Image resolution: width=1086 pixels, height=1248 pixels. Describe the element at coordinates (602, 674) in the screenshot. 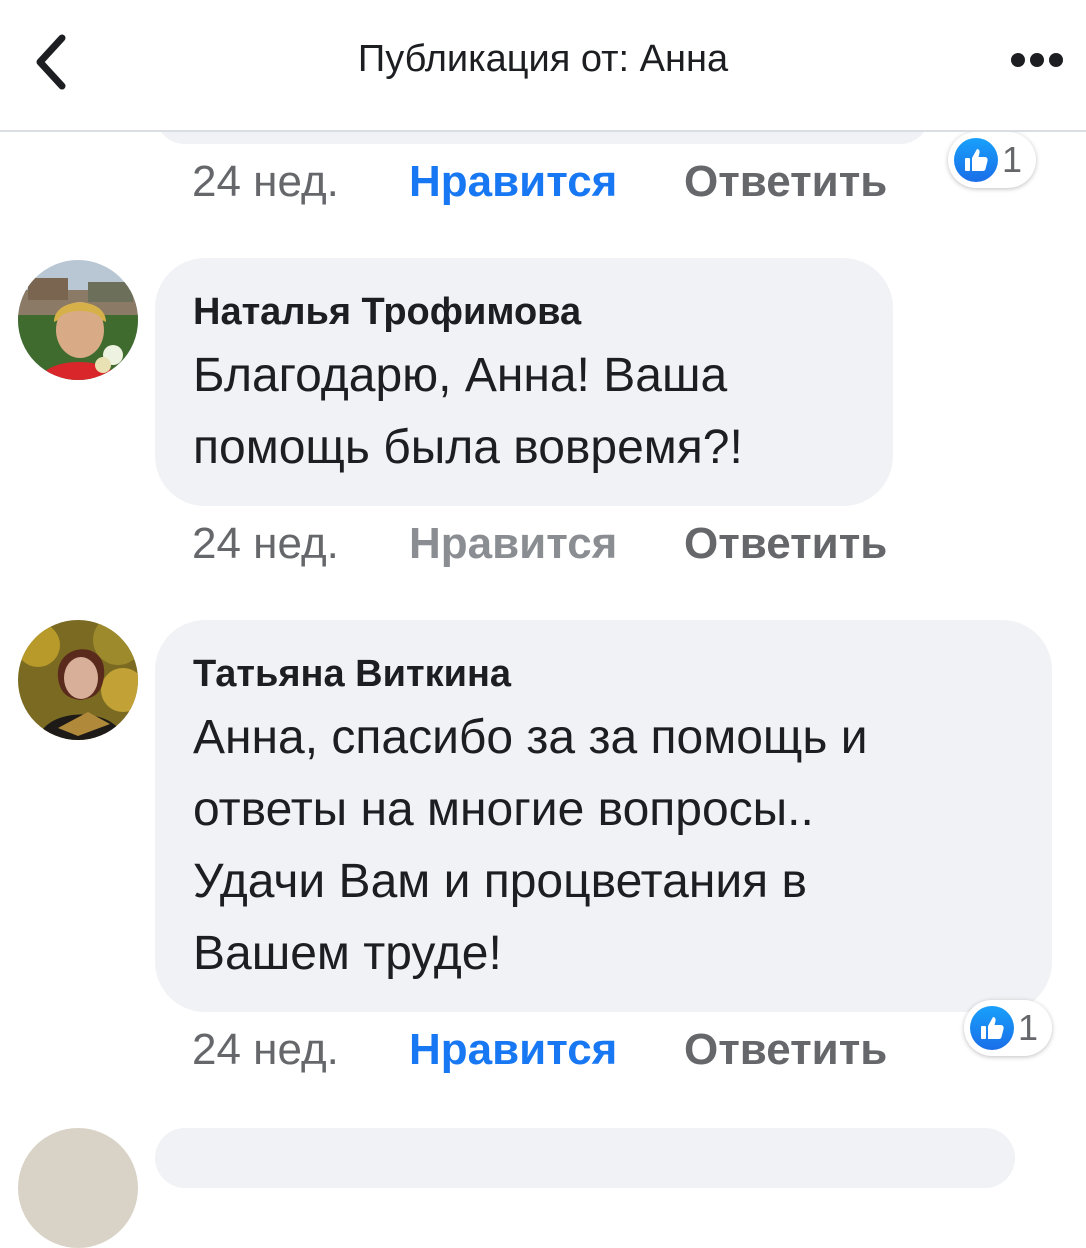

I see `comment-author: Татьяна Виткина` at that location.